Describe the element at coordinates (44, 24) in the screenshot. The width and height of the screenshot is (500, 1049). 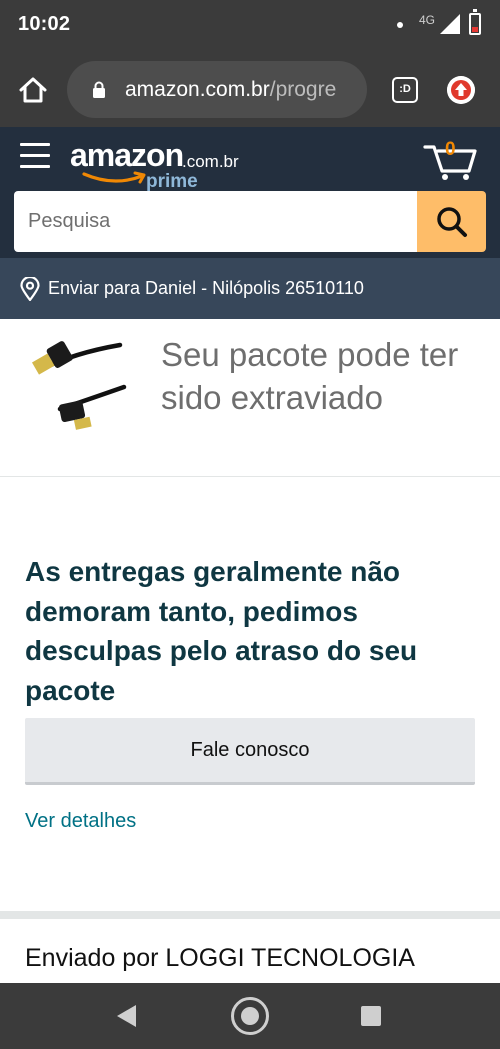
I see `status-time: 10:02` at that location.